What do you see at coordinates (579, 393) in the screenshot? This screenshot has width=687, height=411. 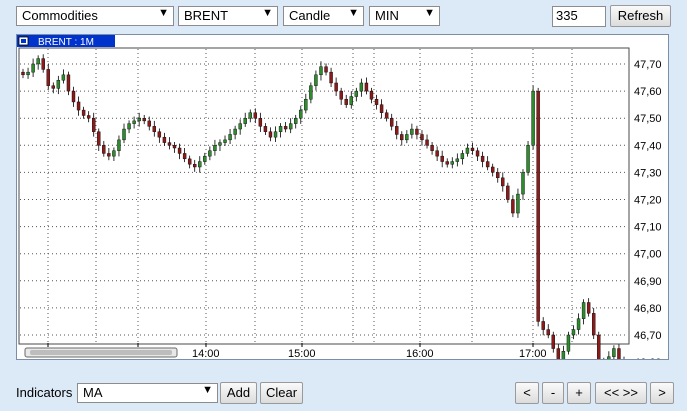 I see `zoom-in-button: +` at bounding box center [579, 393].